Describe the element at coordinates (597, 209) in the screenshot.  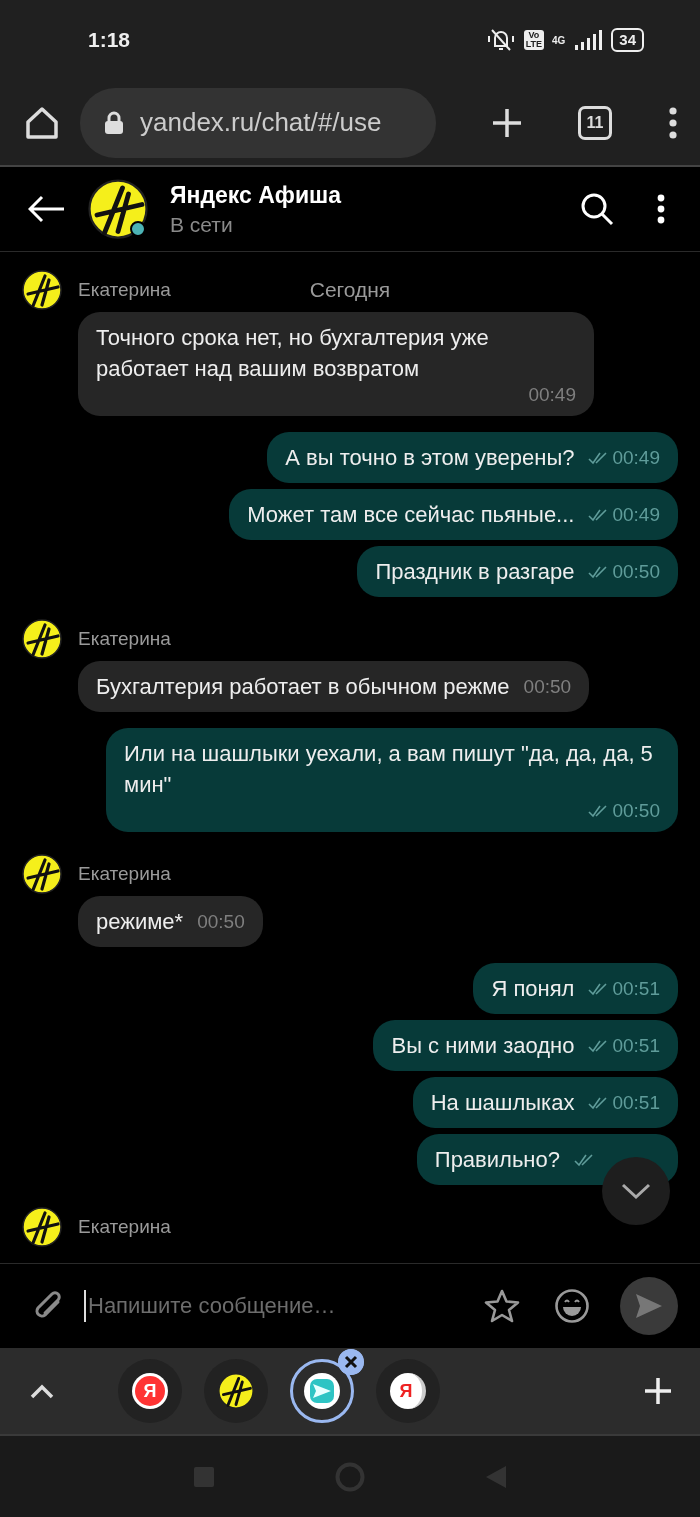
I see `search-icon` at that location.